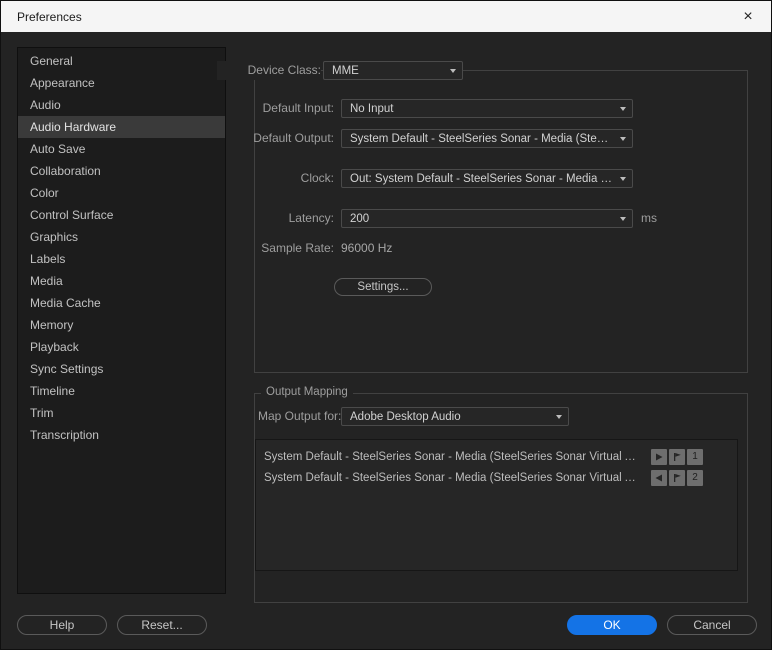  Describe the element at coordinates (121, 127) in the screenshot. I see `sidebar-item-audio-hardware: Audio Hardware` at that location.